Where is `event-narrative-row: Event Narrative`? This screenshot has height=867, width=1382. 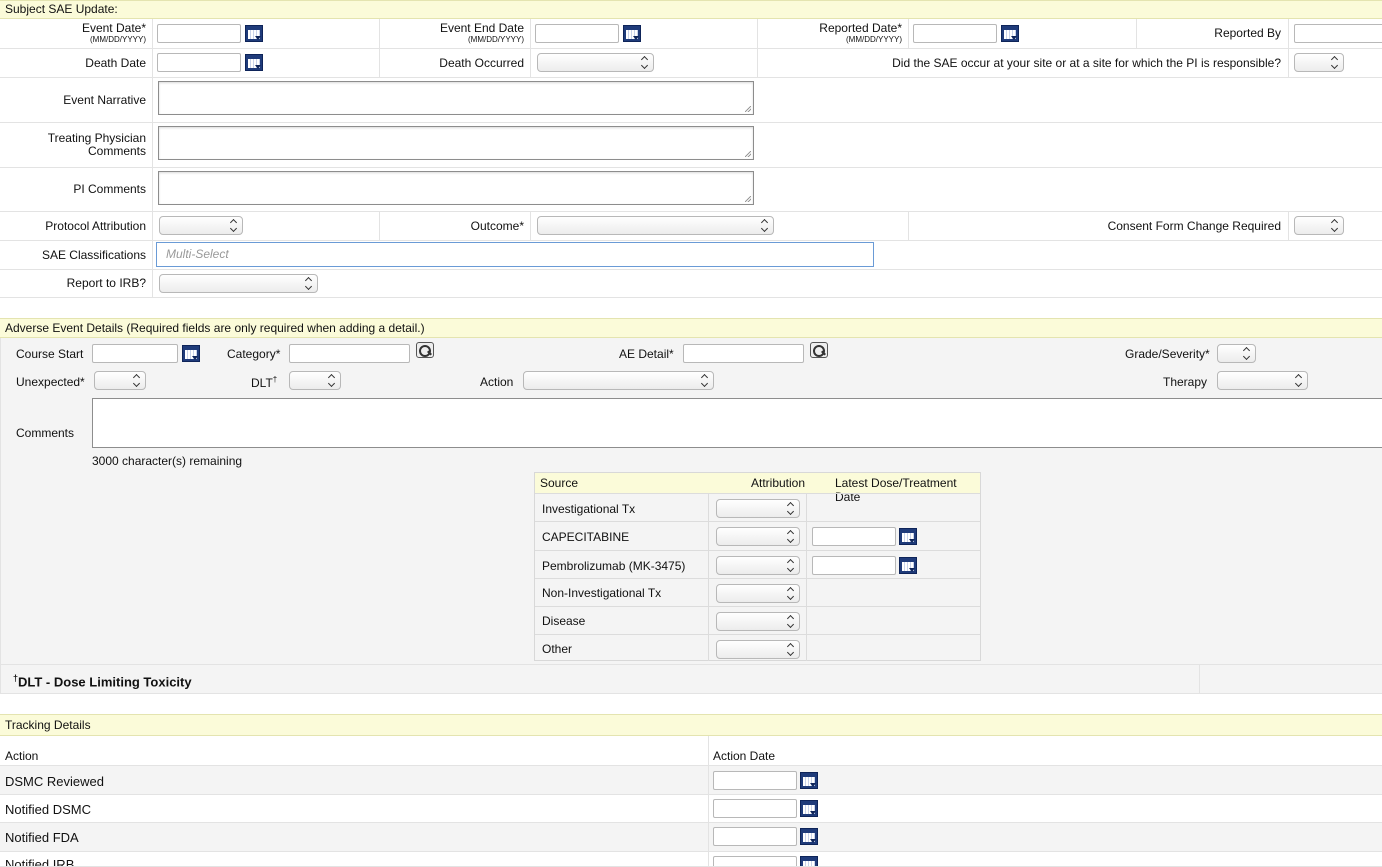 event-narrative-row: Event Narrative is located at coordinates (691, 100).